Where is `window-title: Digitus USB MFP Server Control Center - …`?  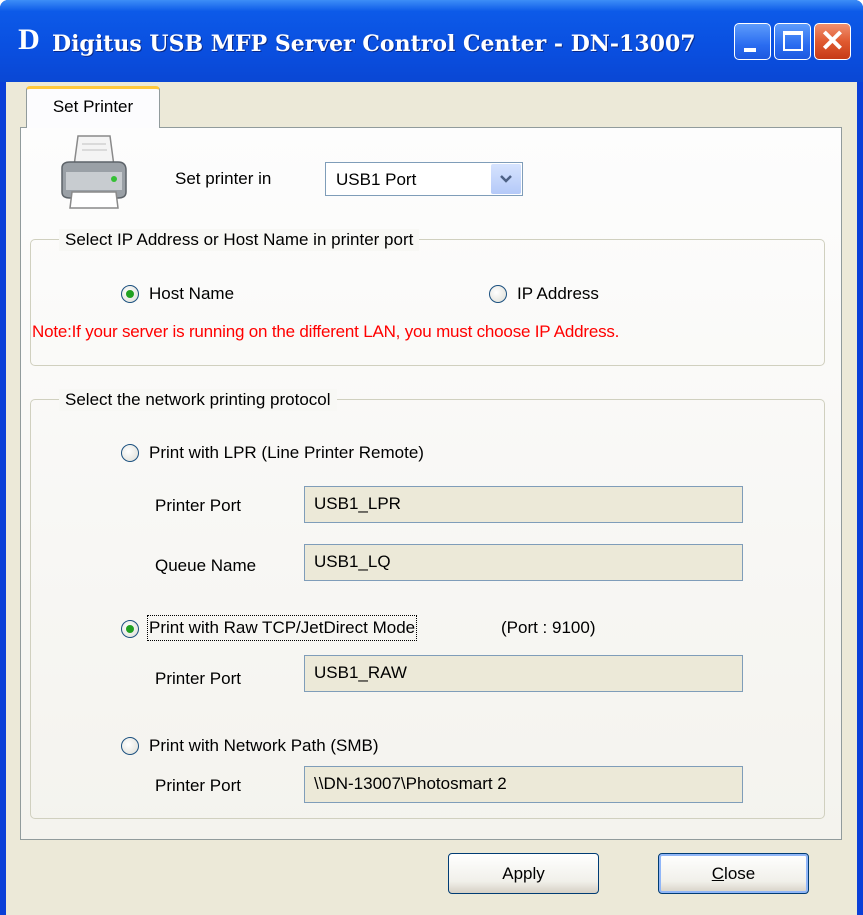
window-title: Digitus USB MFP Server Control Center - … is located at coordinates (374, 44).